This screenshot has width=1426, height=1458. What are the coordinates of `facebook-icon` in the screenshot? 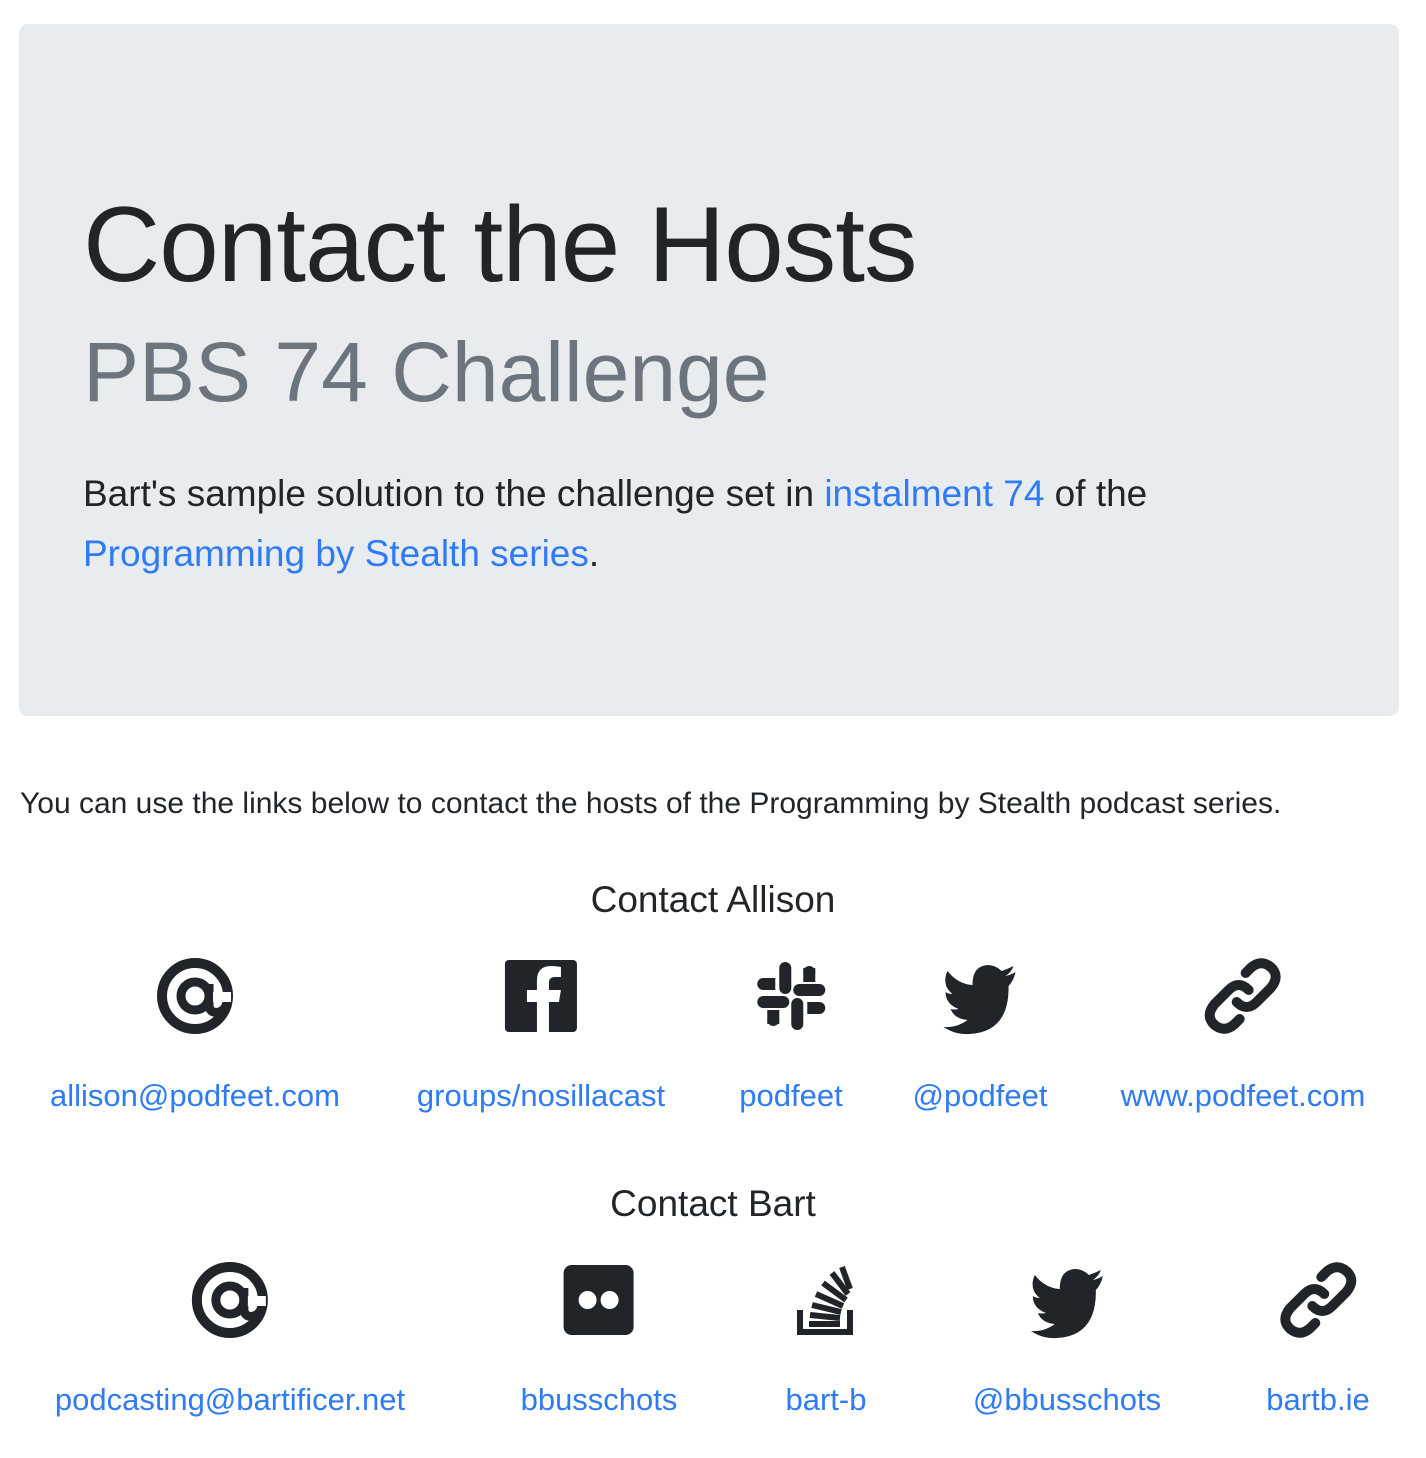 It's located at (541, 996).